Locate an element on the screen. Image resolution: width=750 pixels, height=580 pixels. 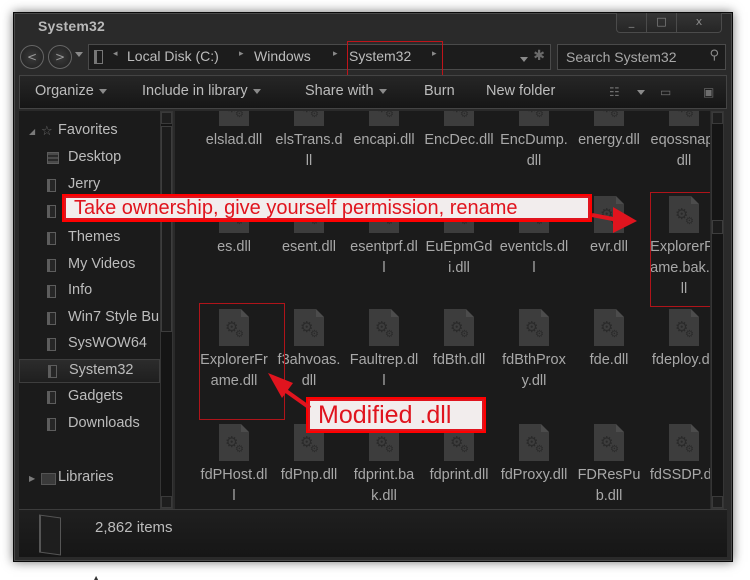
minimize-button: _ is located at coordinates (632, 22).